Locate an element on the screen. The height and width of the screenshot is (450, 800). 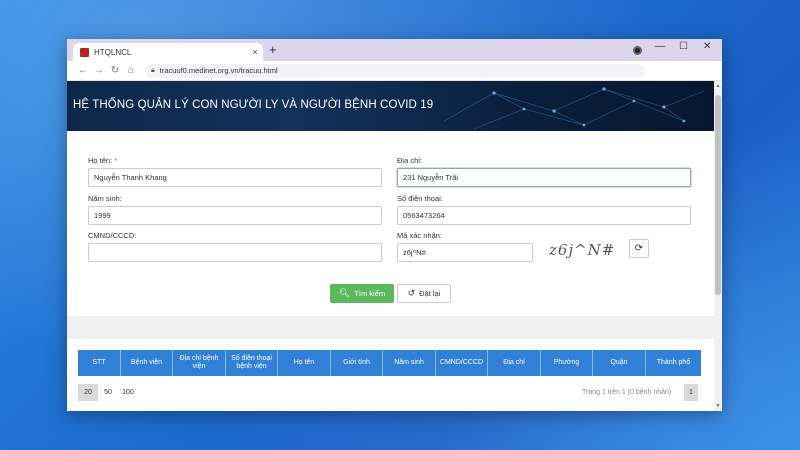
column-header: CMND/CCCD is located at coordinates (462, 363).